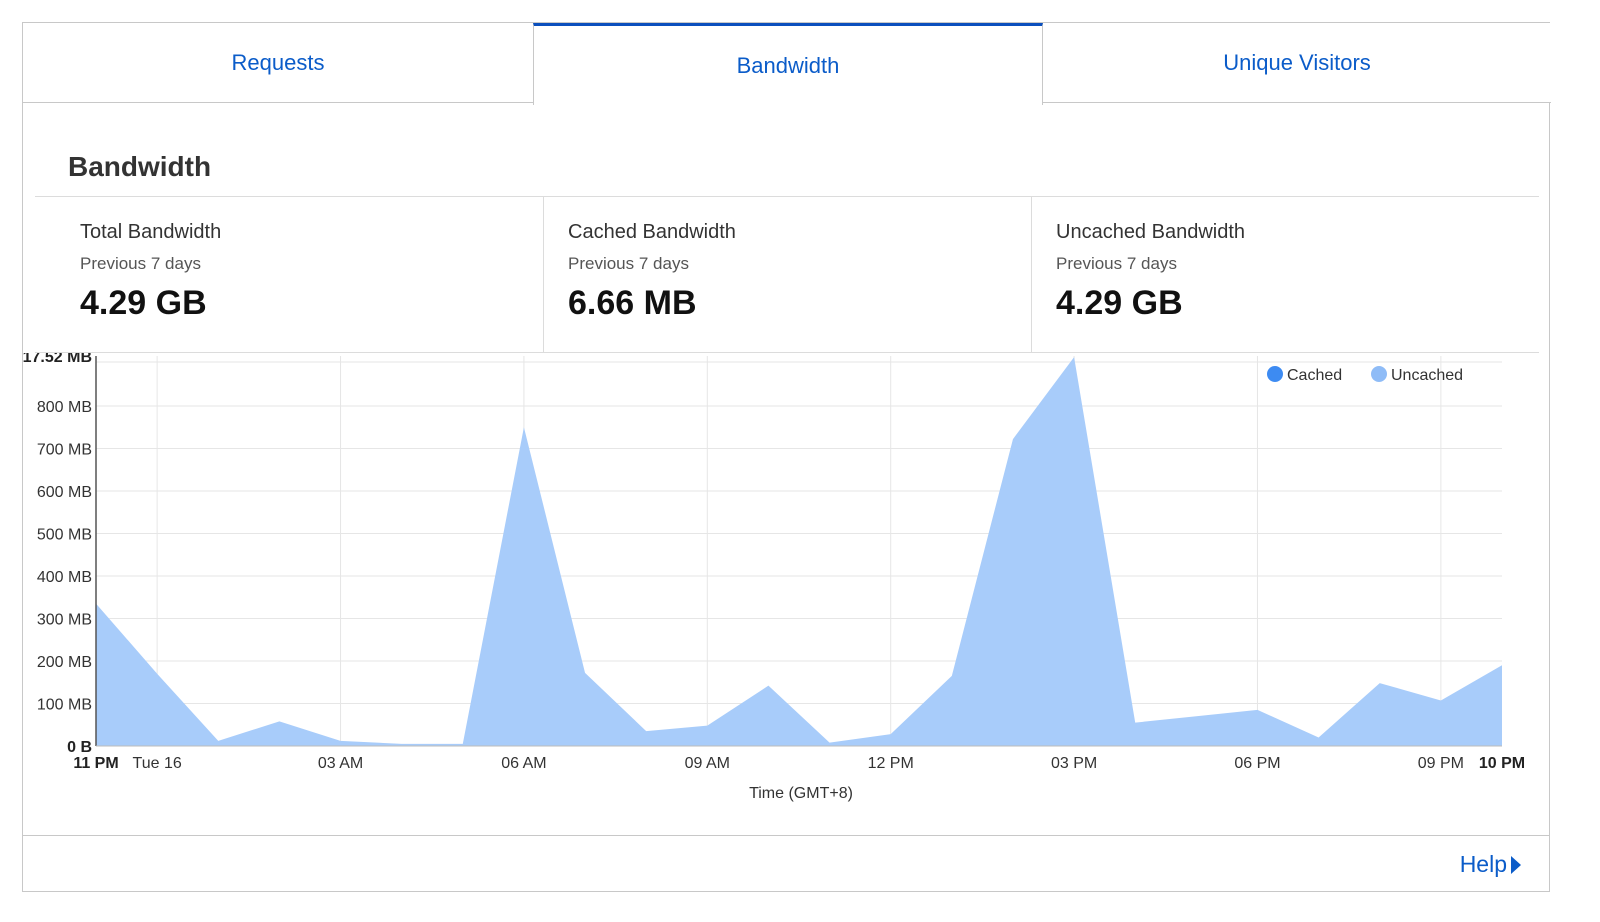  What do you see at coordinates (1151, 232) in the screenshot?
I see `stat-label: Uncached Bandwidth` at bounding box center [1151, 232].